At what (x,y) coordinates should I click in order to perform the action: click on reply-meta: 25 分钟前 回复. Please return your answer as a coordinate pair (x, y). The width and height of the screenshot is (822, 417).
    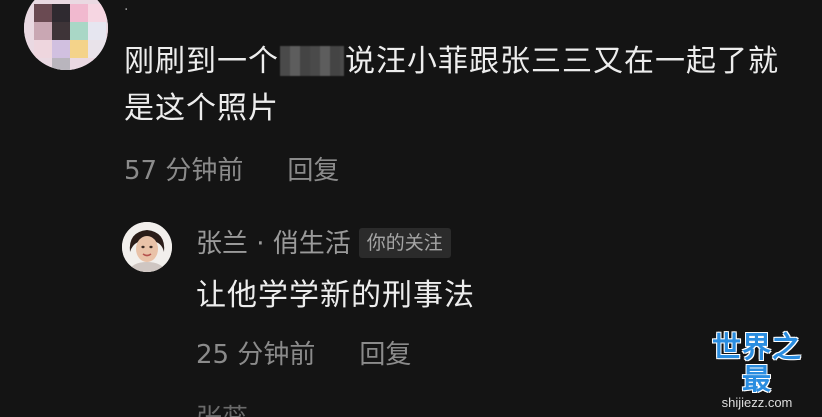
    Looking at the image, I should click on (303, 355).